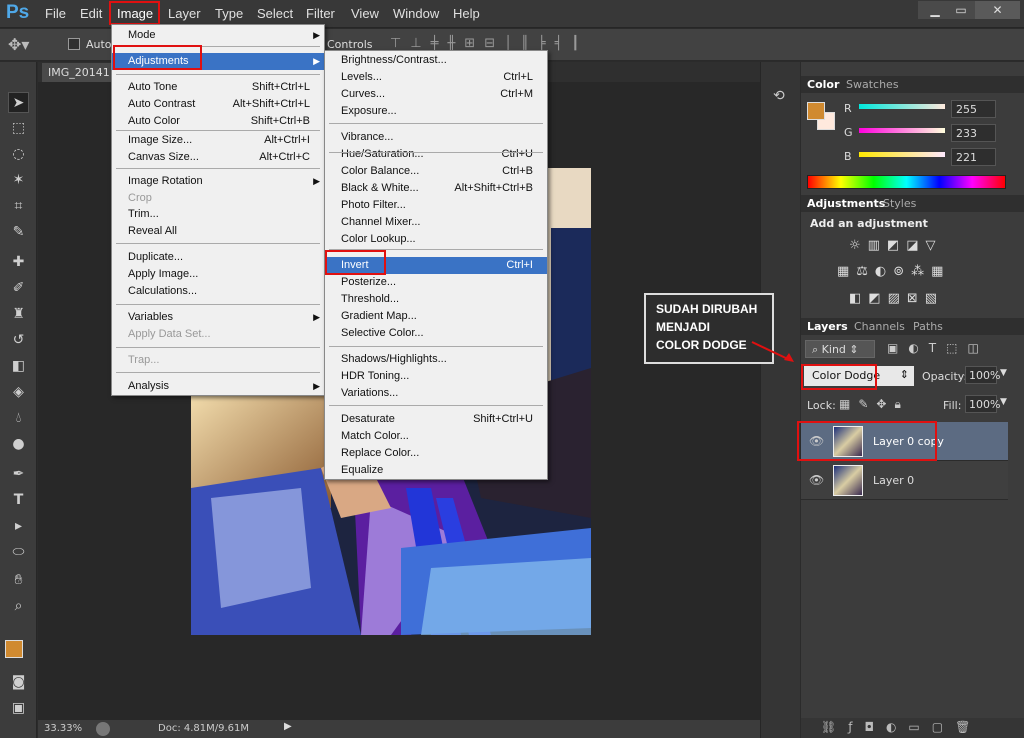 The image size is (1024, 738). What do you see at coordinates (982, 375) in the screenshot?
I see `opacity-value: 100%` at bounding box center [982, 375].